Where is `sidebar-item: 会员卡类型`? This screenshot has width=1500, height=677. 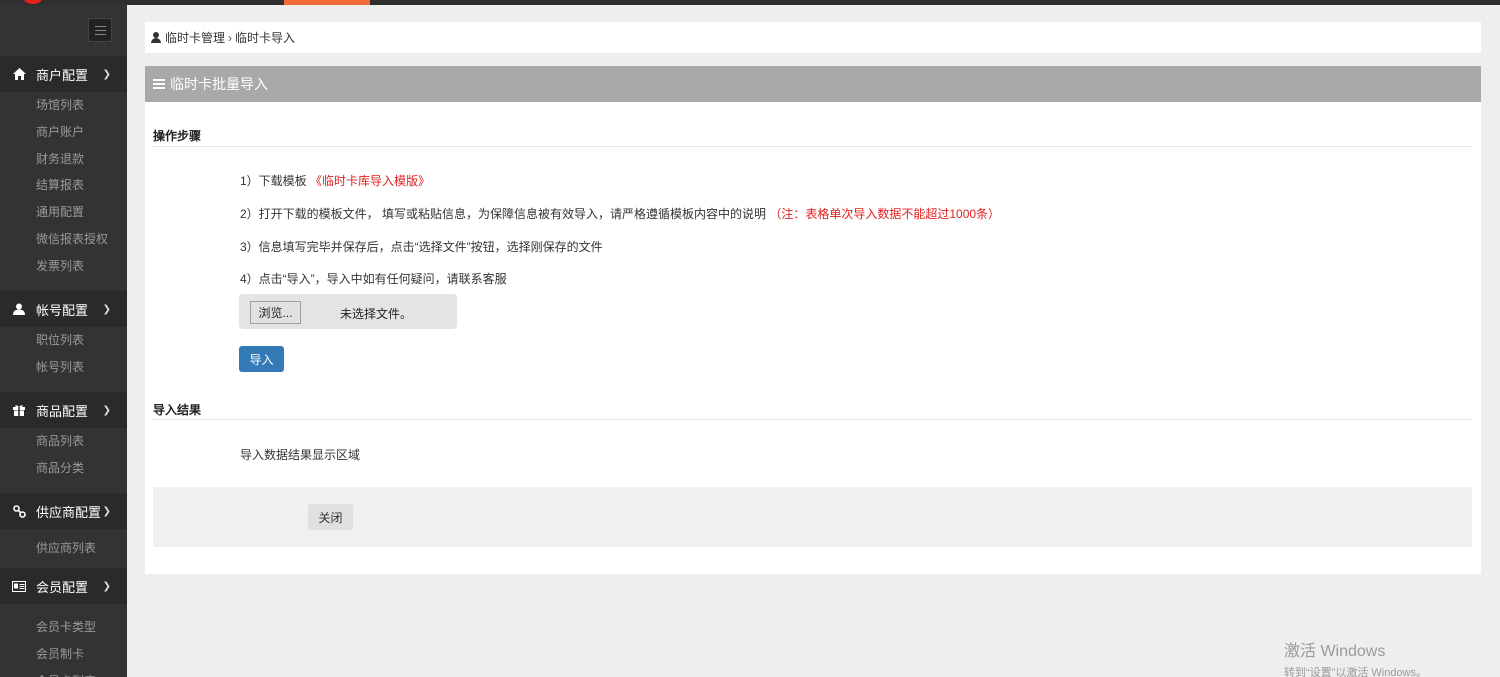 sidebar-item: 会员卡类型 is located at coordinates (63, 627).